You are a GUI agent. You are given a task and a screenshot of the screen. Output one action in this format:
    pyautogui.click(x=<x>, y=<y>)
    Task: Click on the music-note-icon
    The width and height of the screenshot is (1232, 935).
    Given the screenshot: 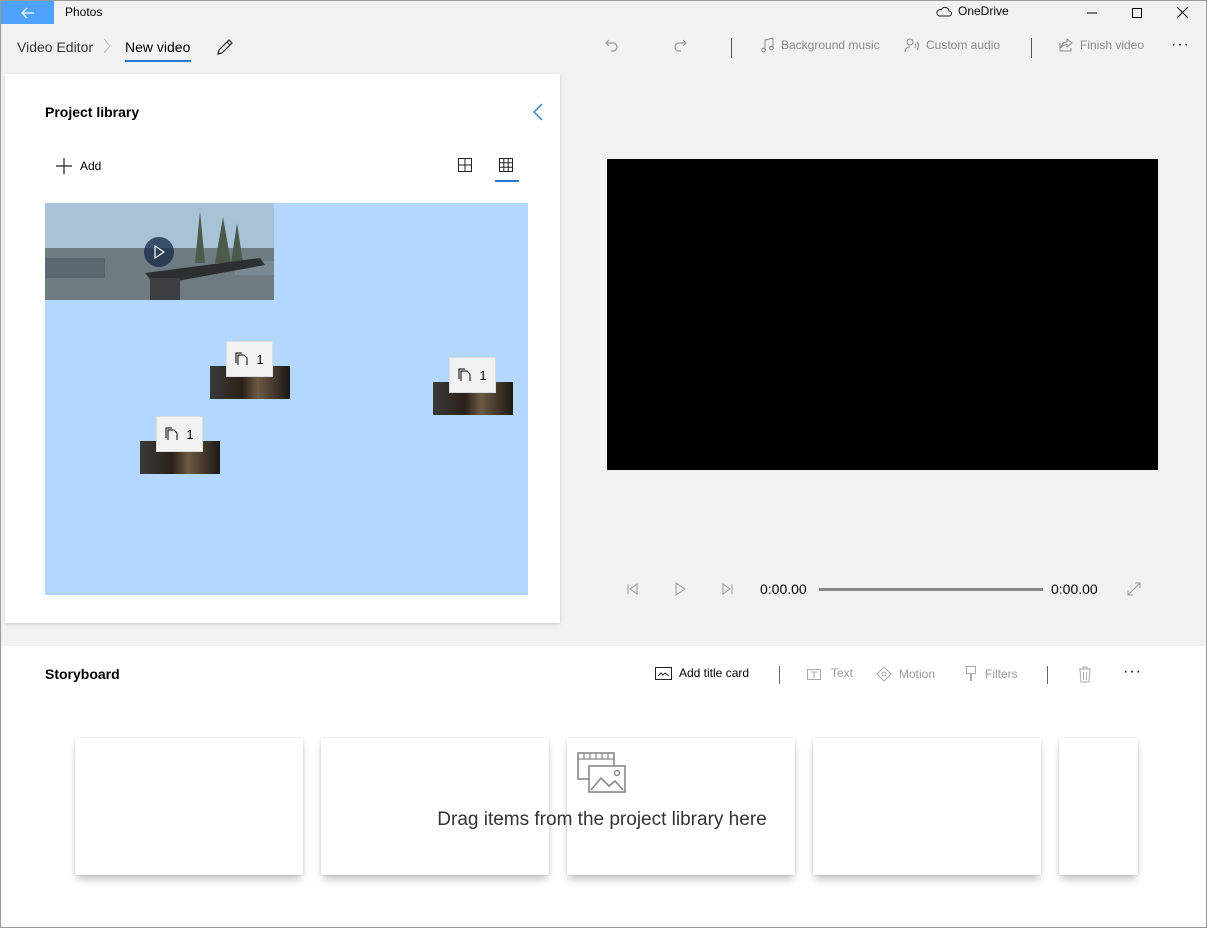 What is the action you would take?
    pyautogui.click(x=767, y=45)
    